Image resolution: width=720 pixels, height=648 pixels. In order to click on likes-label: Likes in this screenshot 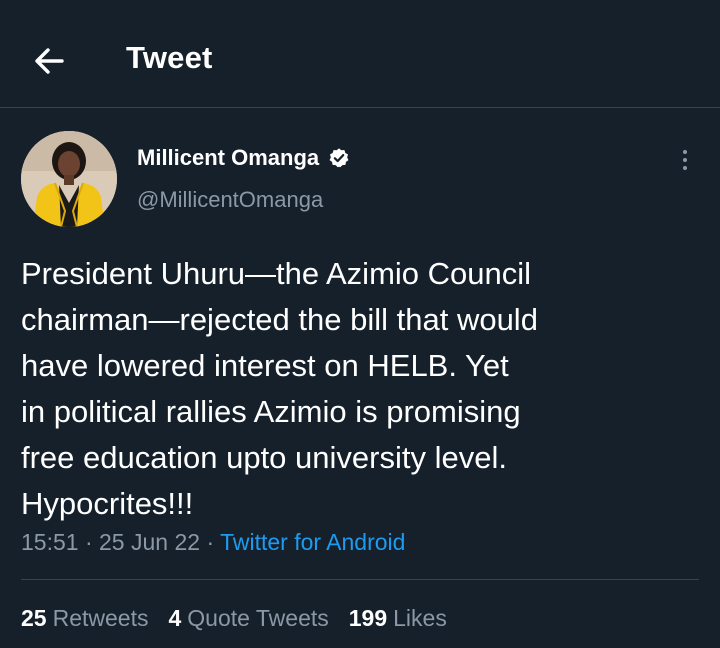, I will do `click(420, 618)`.